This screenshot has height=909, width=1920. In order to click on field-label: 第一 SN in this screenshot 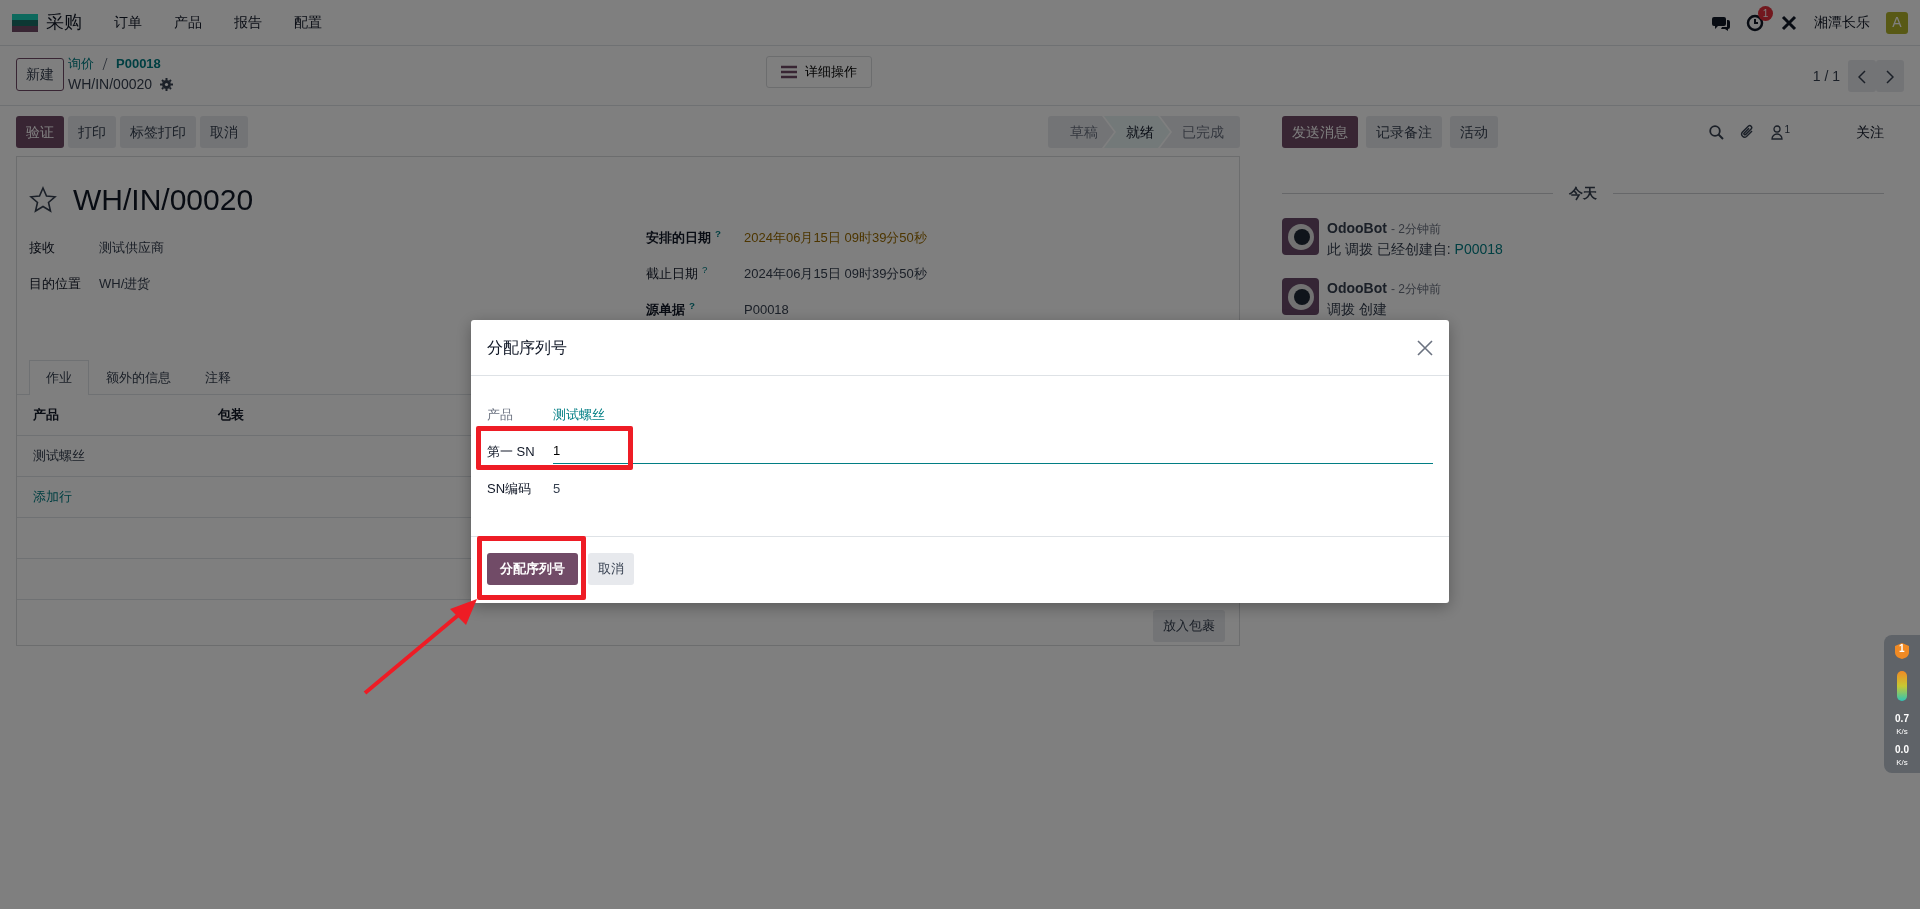, I will do `click(511, 451)`.